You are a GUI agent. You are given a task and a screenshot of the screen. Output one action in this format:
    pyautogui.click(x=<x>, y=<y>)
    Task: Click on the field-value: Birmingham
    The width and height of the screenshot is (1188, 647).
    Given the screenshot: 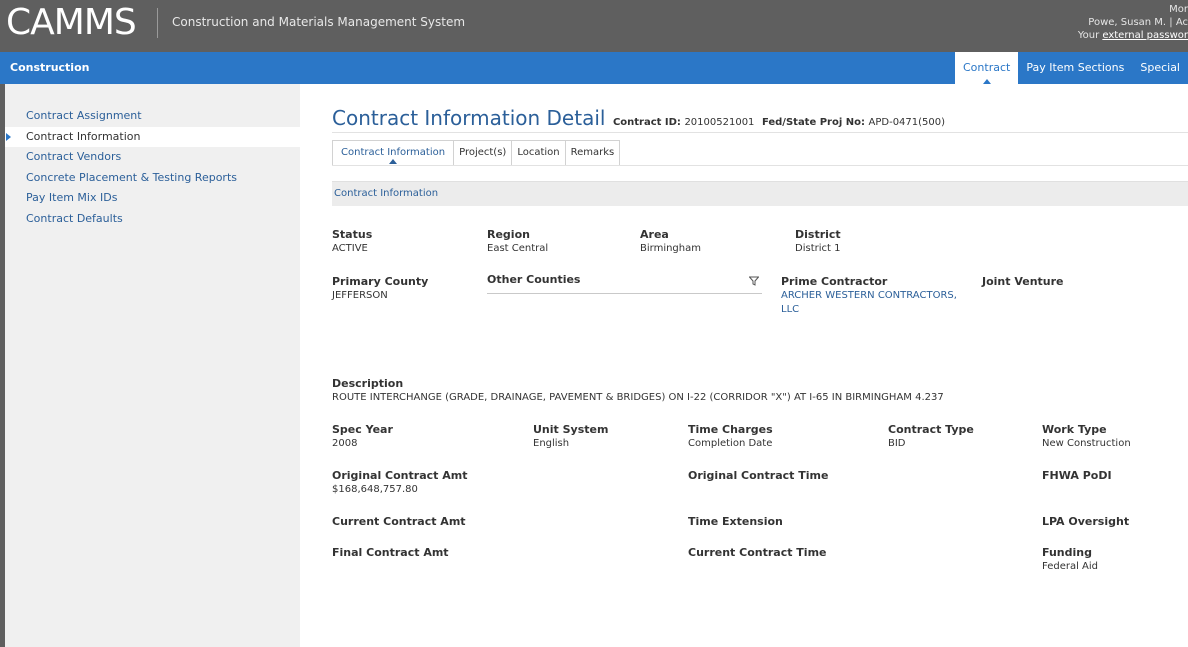 What is the action you would take?
    pyautogui.click(x=670, y=248)
    